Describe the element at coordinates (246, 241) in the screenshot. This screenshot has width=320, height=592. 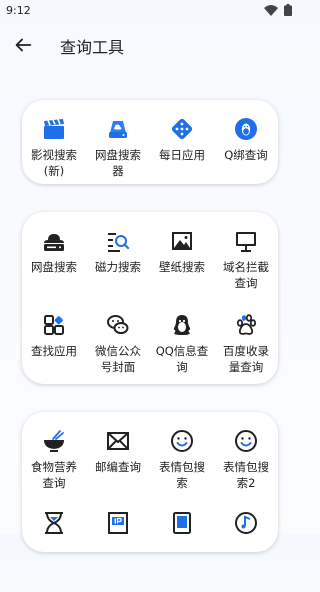
I see `monitor-icon` at that location.